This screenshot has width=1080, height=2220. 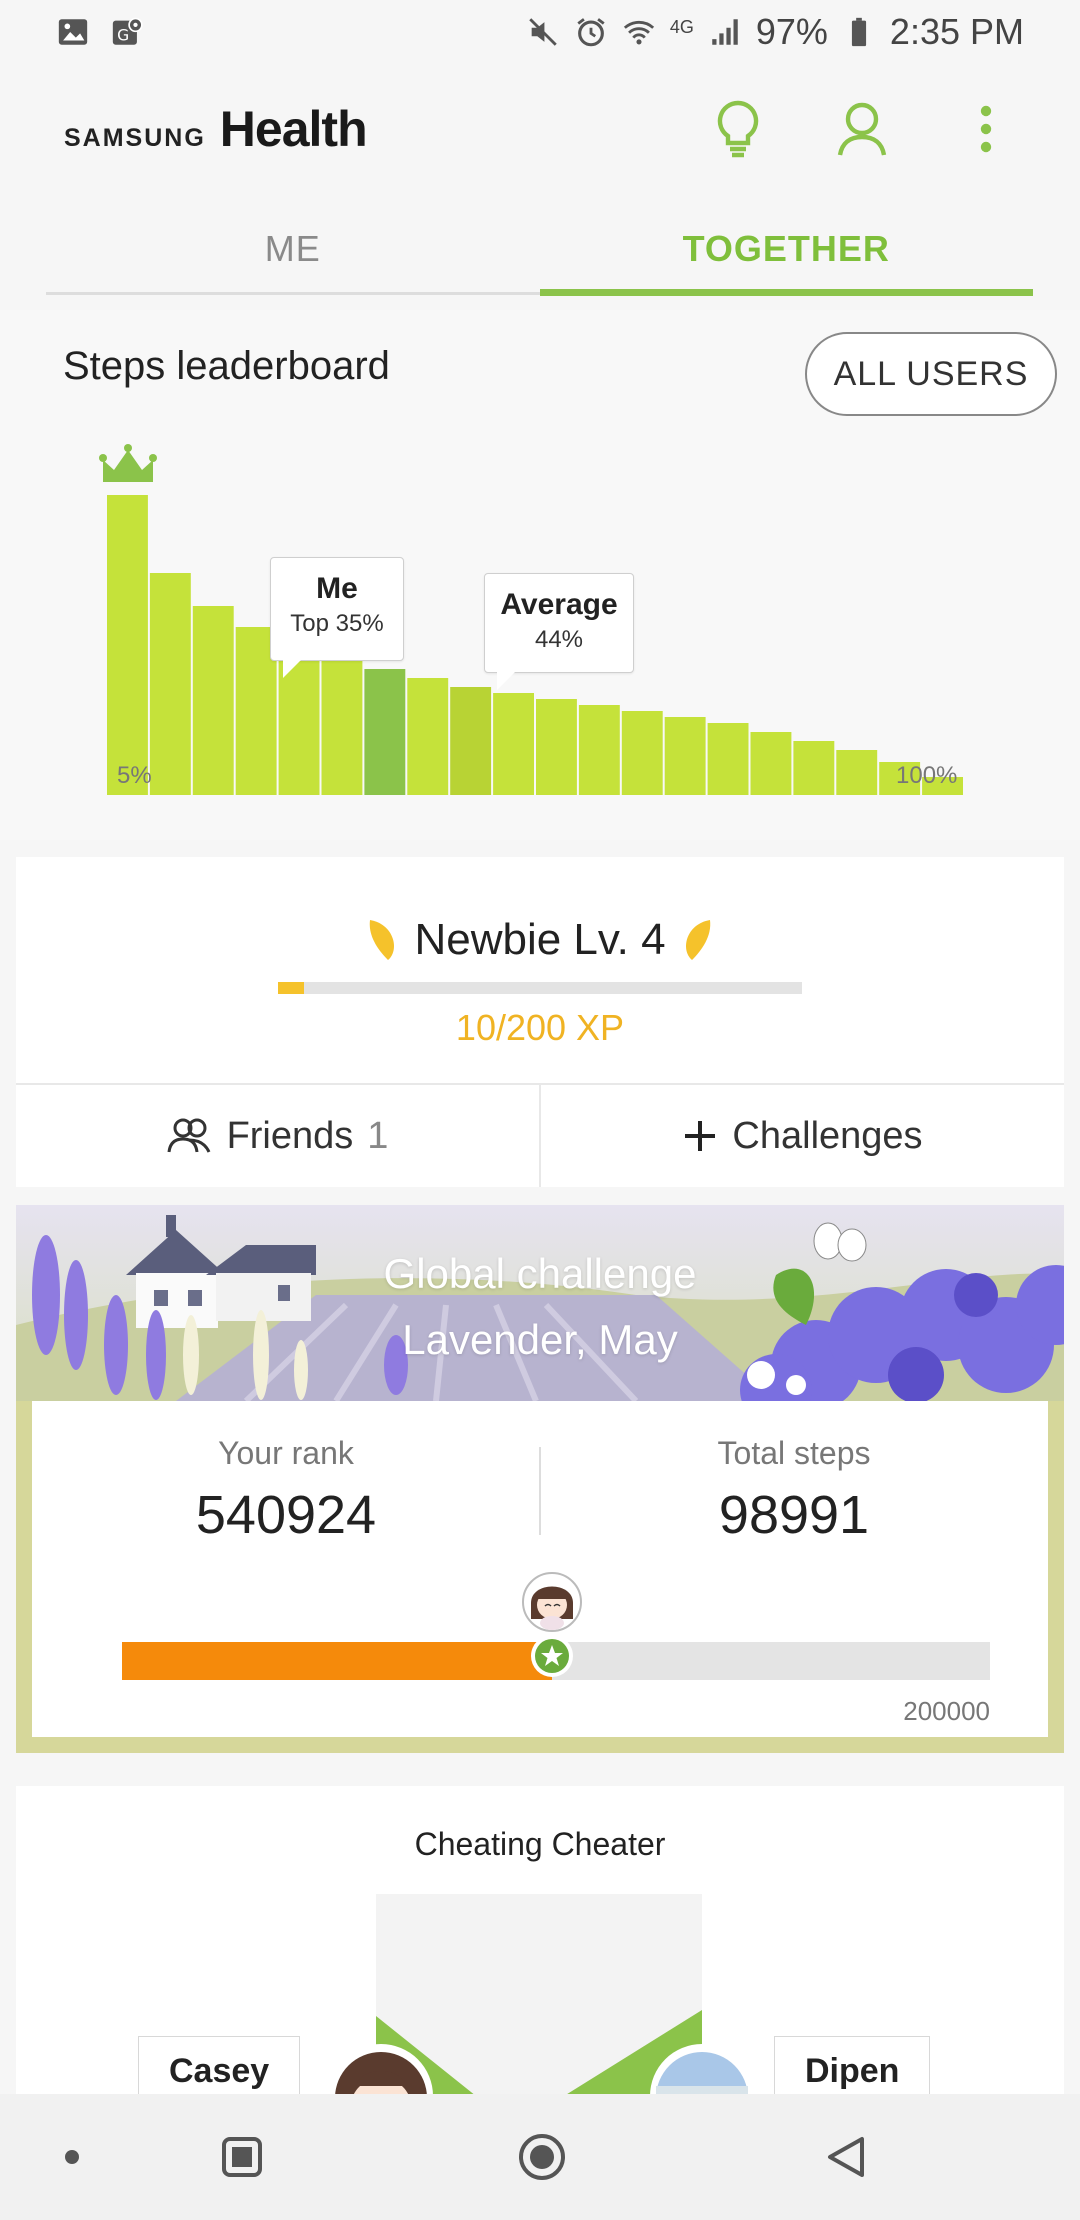 I want to click on dot-icon, so click(x=72, y=2157).